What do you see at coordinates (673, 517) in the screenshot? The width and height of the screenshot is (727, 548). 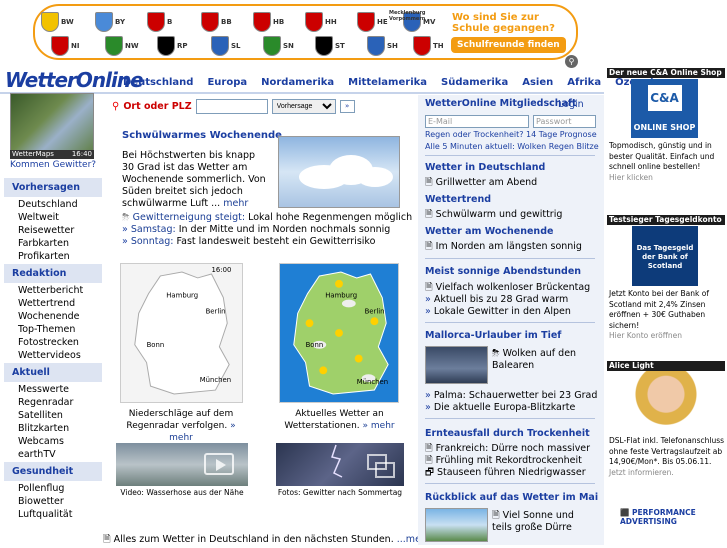 I see `performance-advertising: ⬛ PERFORMANCE ADVERTISING` at bounding box center [673, 517].